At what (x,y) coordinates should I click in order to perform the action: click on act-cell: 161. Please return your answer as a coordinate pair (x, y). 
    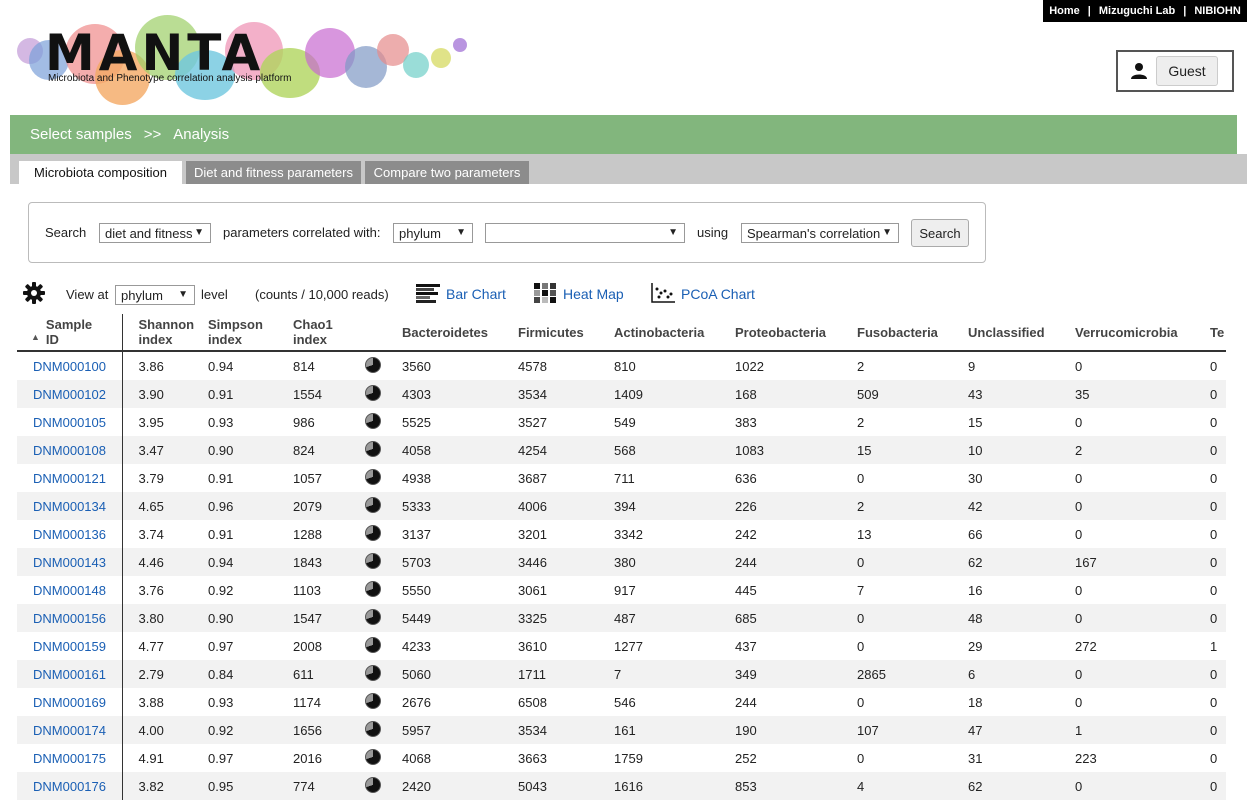
    Looking at the image, I should click on (625, 730).